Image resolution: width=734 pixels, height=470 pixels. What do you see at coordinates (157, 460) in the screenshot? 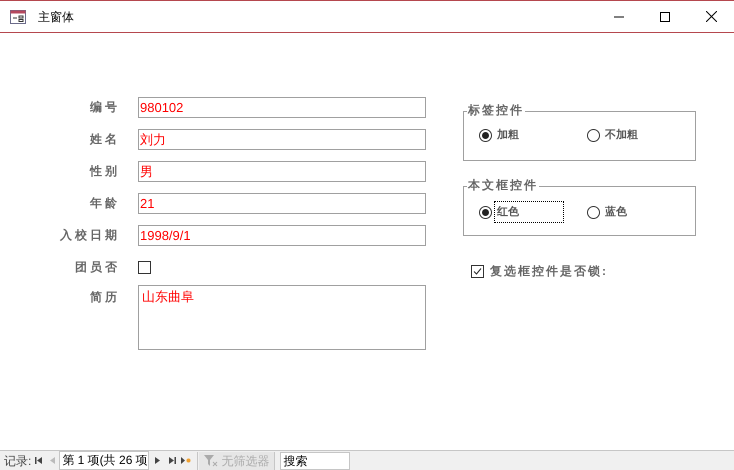
I see `next-arrow-icon` at bounding box center [157, 460].